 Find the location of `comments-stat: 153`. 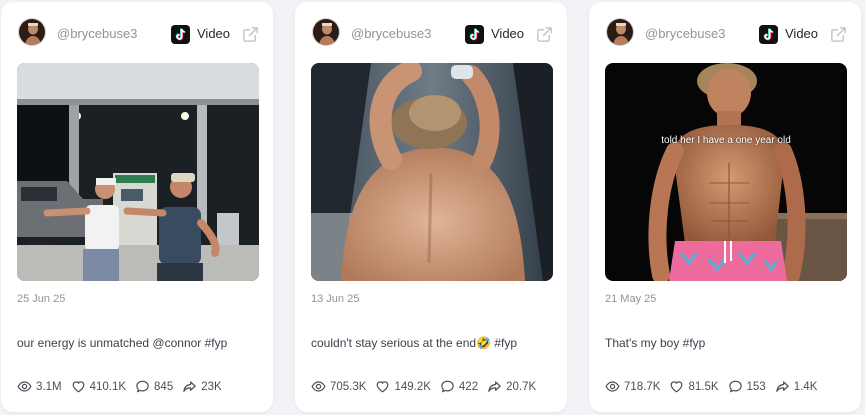

comments-stat: 153 is located at coordinates (747, 386).